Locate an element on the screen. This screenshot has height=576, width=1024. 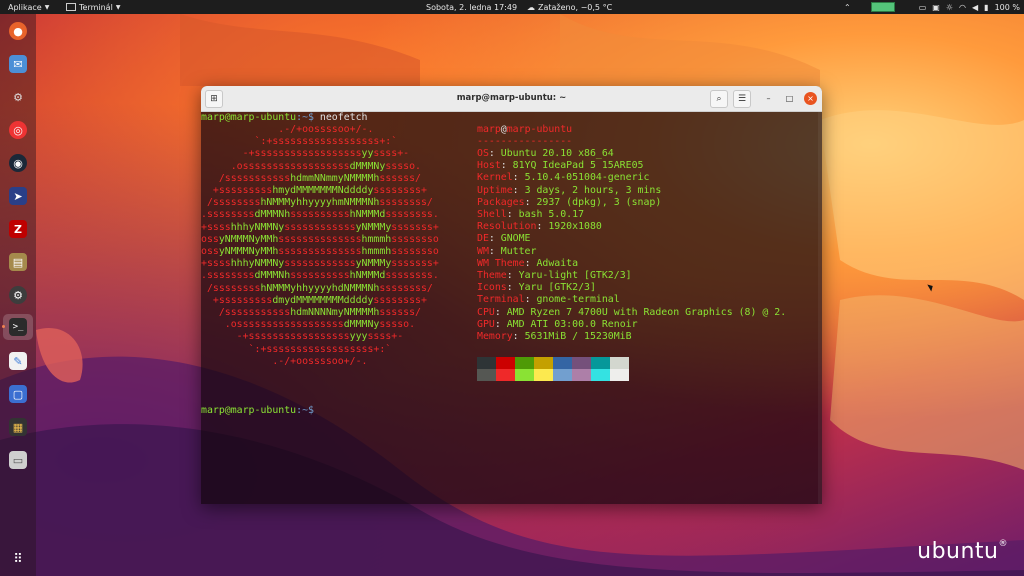
maximize-button: □ is located at coordinates (789, 98).